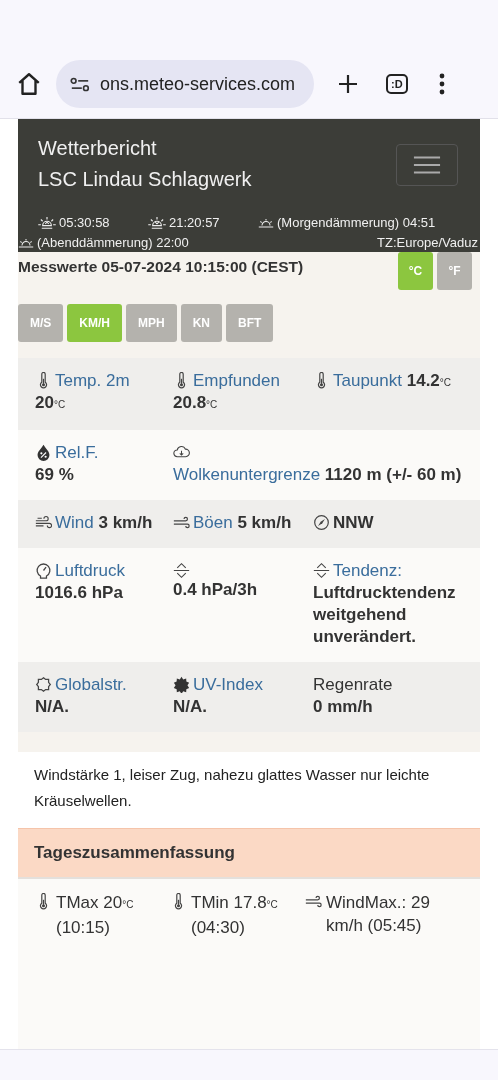 This screenshot has height=1080, width=498. What do you see at coordinates (236, 381) in the screenshot?
I see `measurement-label: Empfunden` at bounding box center [236, 381].